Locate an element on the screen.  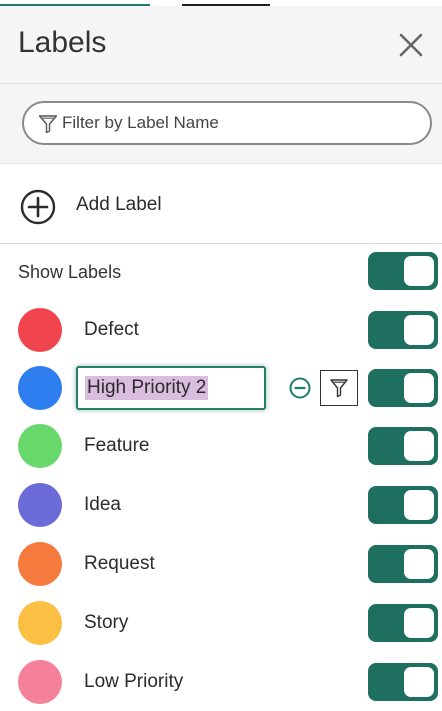
show-labels-label: Show Labels is located at coordinates (70, 272).